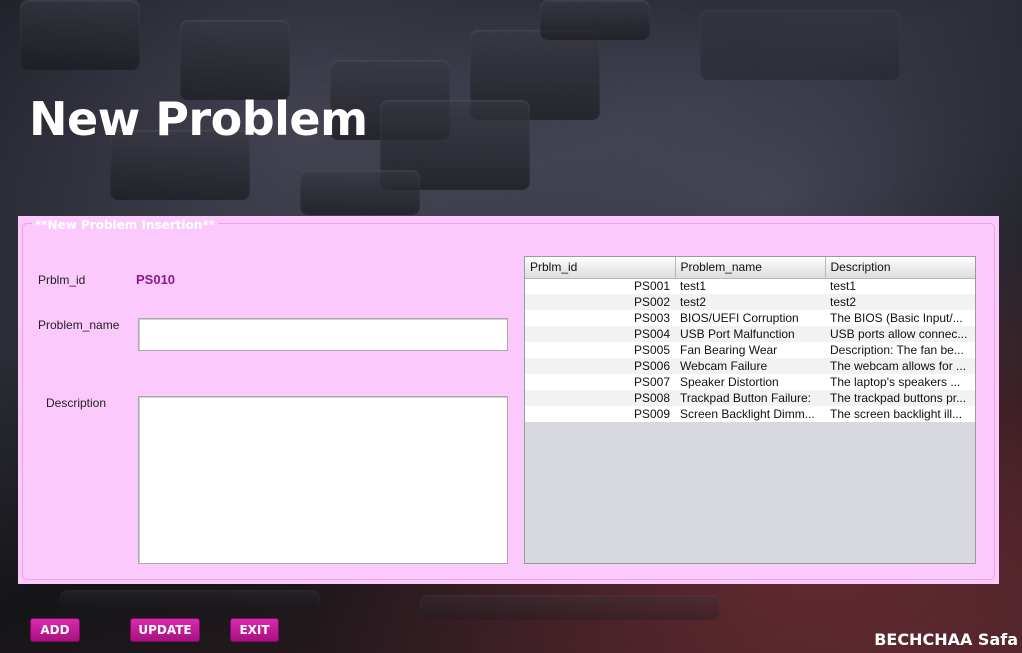  I want to click on panel-legend: **New Problem Insertion**, so click(125, 225).